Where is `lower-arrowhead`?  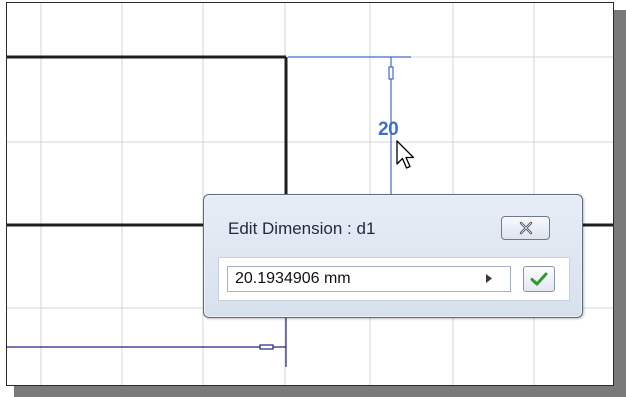
lower-arrowhead is located at coordinates (266, 347).